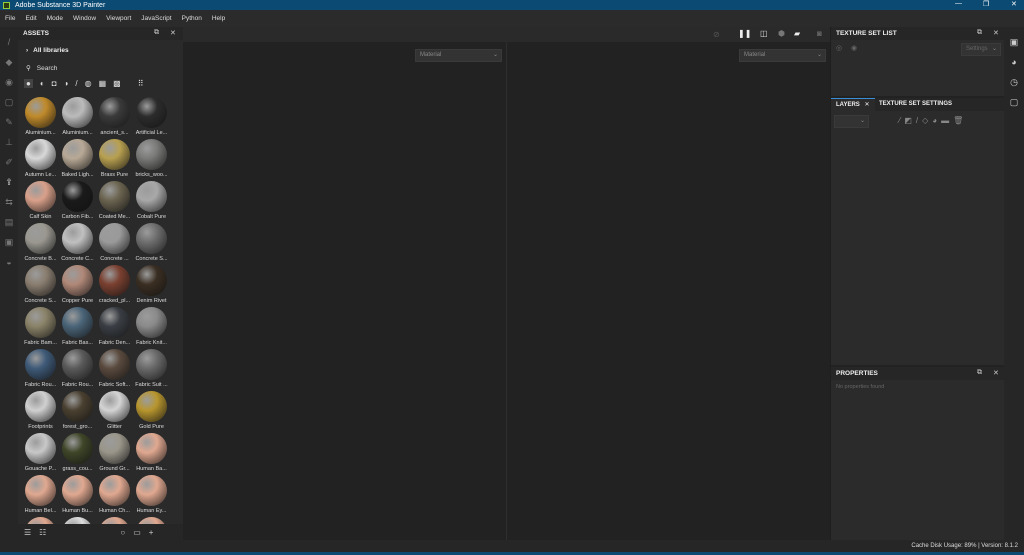 The width and height of the screenshot is (1024, 555). I want to click on search-input: ⚲ Search, so click(41, 68).